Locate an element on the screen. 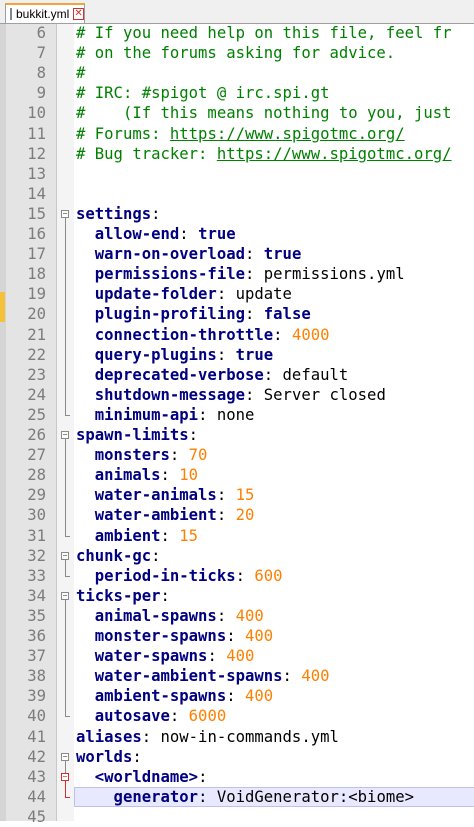 This screenshot has width=474, height=827. line-number: 10 is located at coordinates (36, 113).